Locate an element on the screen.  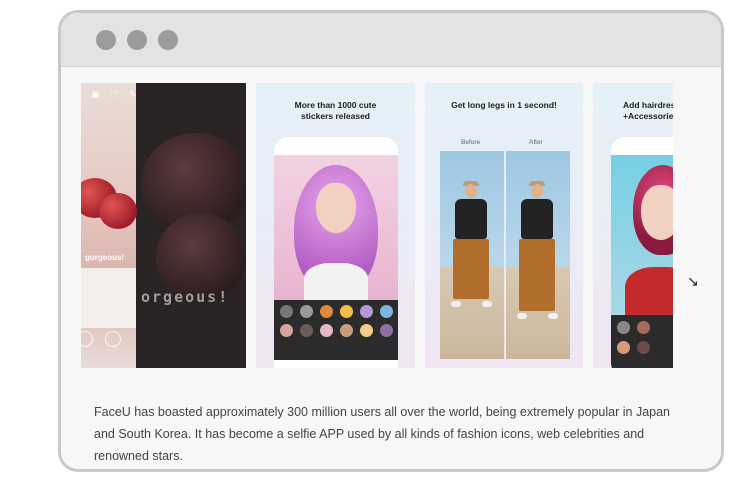
before-photo is located at coordinates (472, 255).